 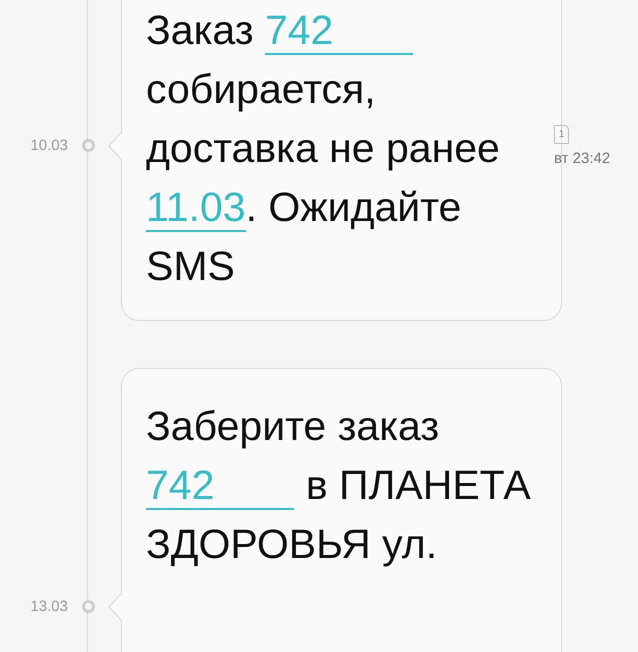 I want to click on link: 11.03, so click(x=196, y=208).